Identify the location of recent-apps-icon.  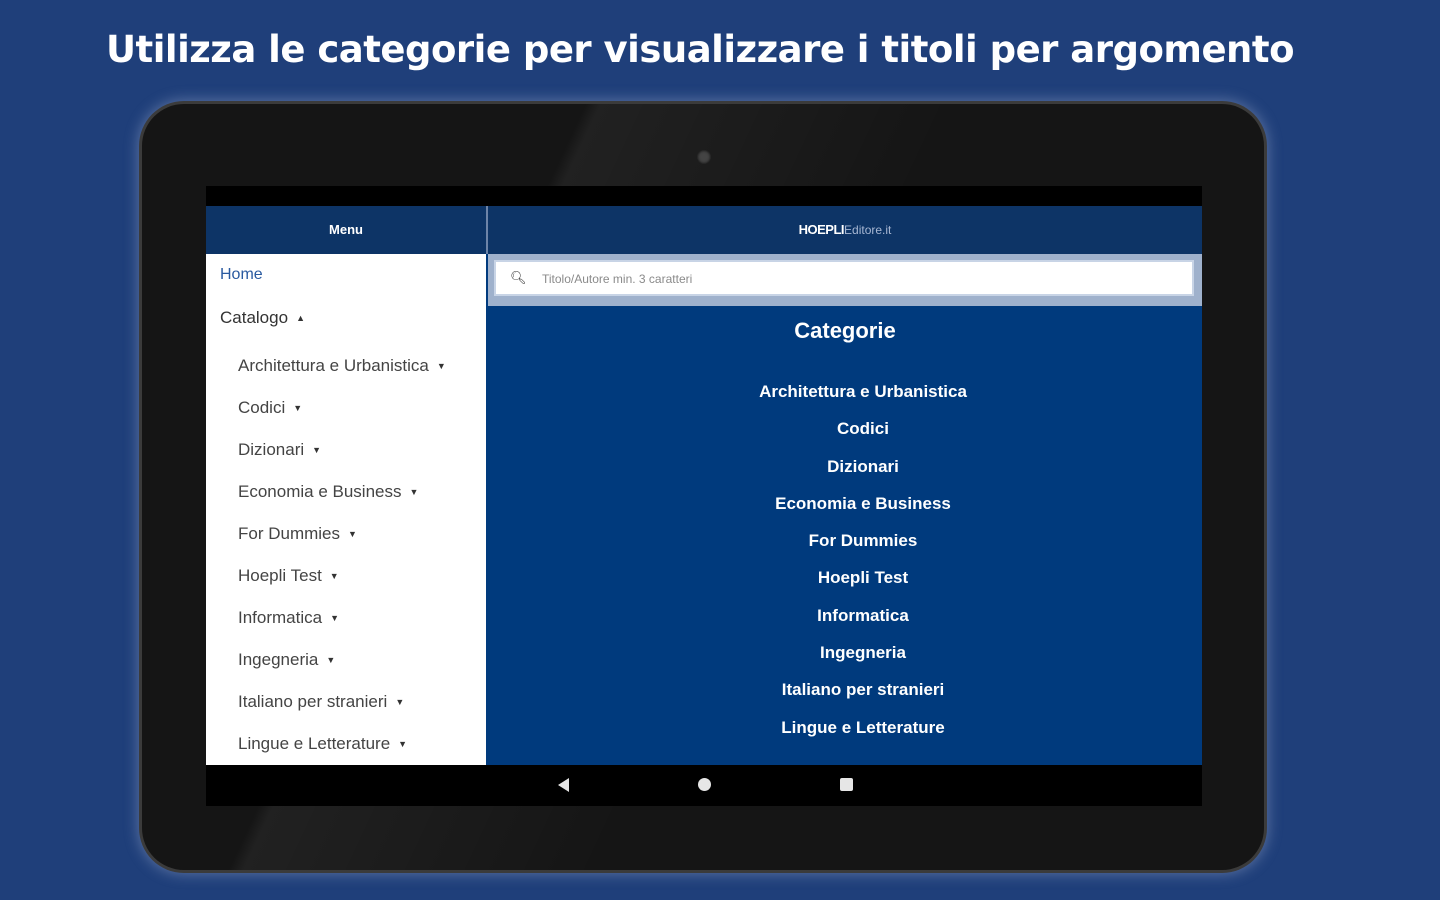
(846, 784).